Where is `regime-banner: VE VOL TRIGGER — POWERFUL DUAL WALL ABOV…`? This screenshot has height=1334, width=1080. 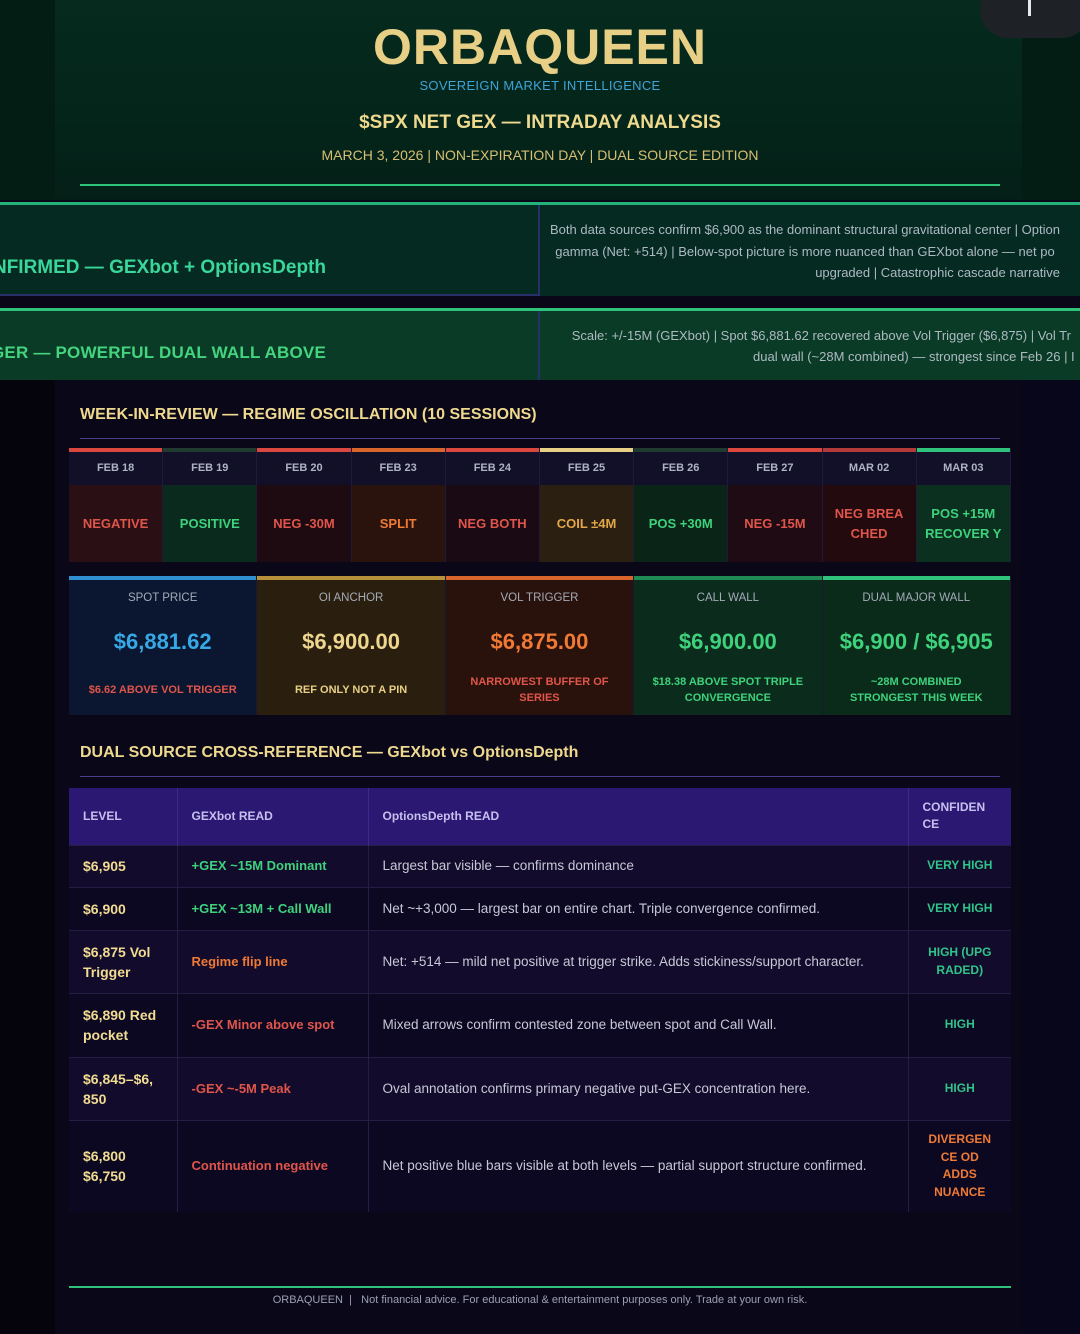
regime-banner: VE VOL TRIGGER — POWERFUL DUAL WALL ABOV… is located at coordinates (540, 344).